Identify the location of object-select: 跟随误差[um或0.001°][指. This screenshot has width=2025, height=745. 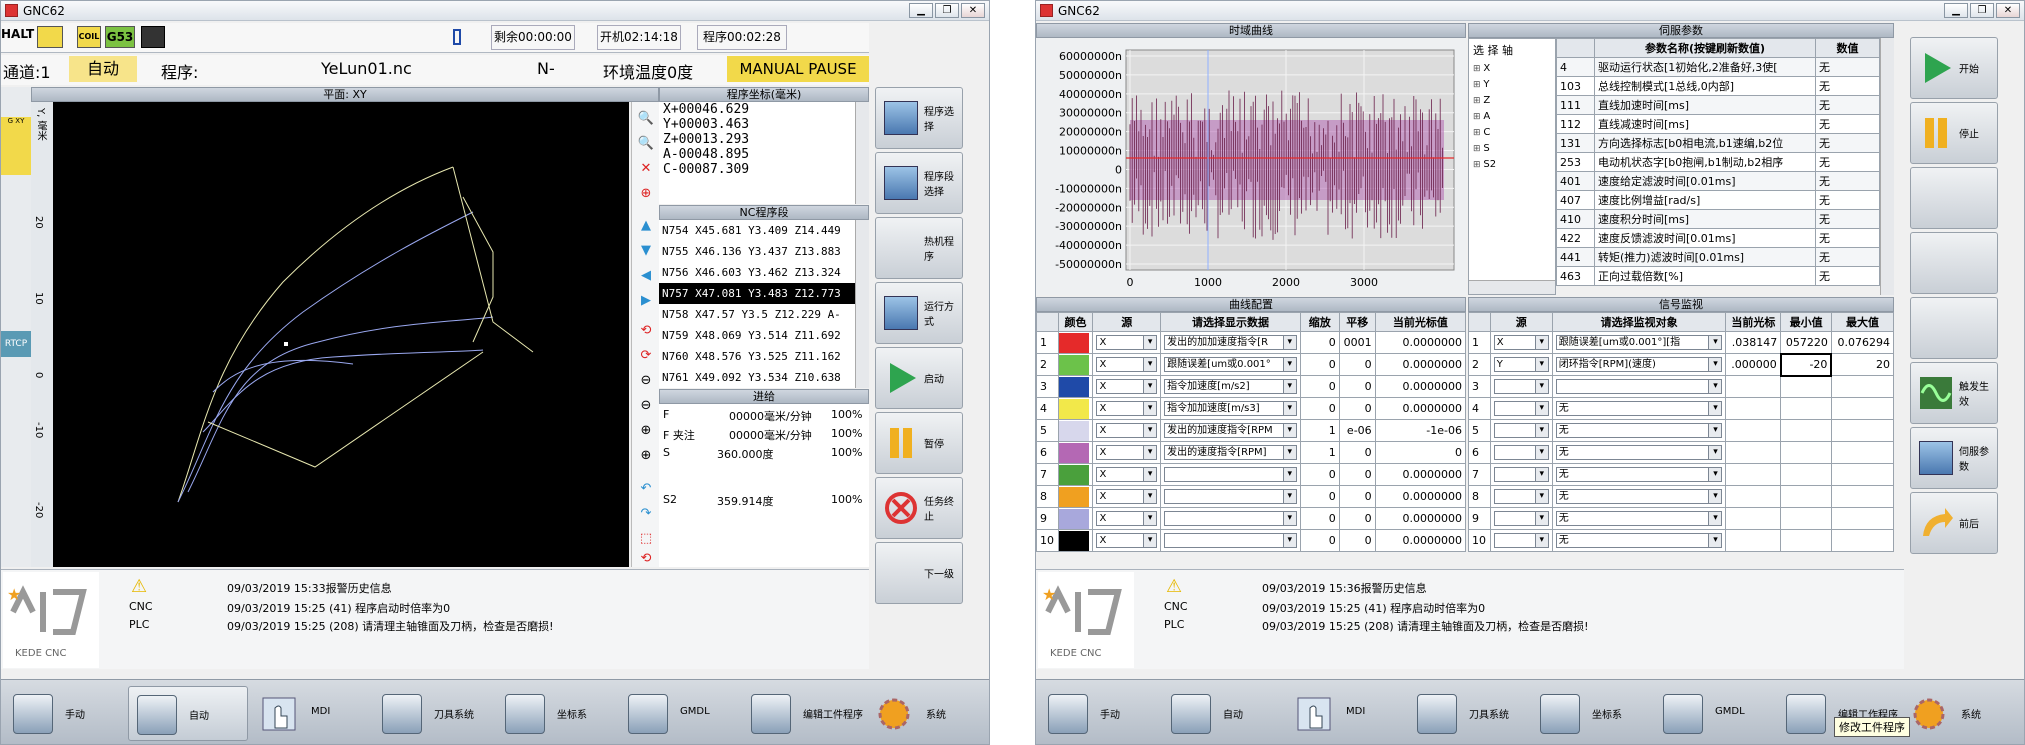
(1639, 342).